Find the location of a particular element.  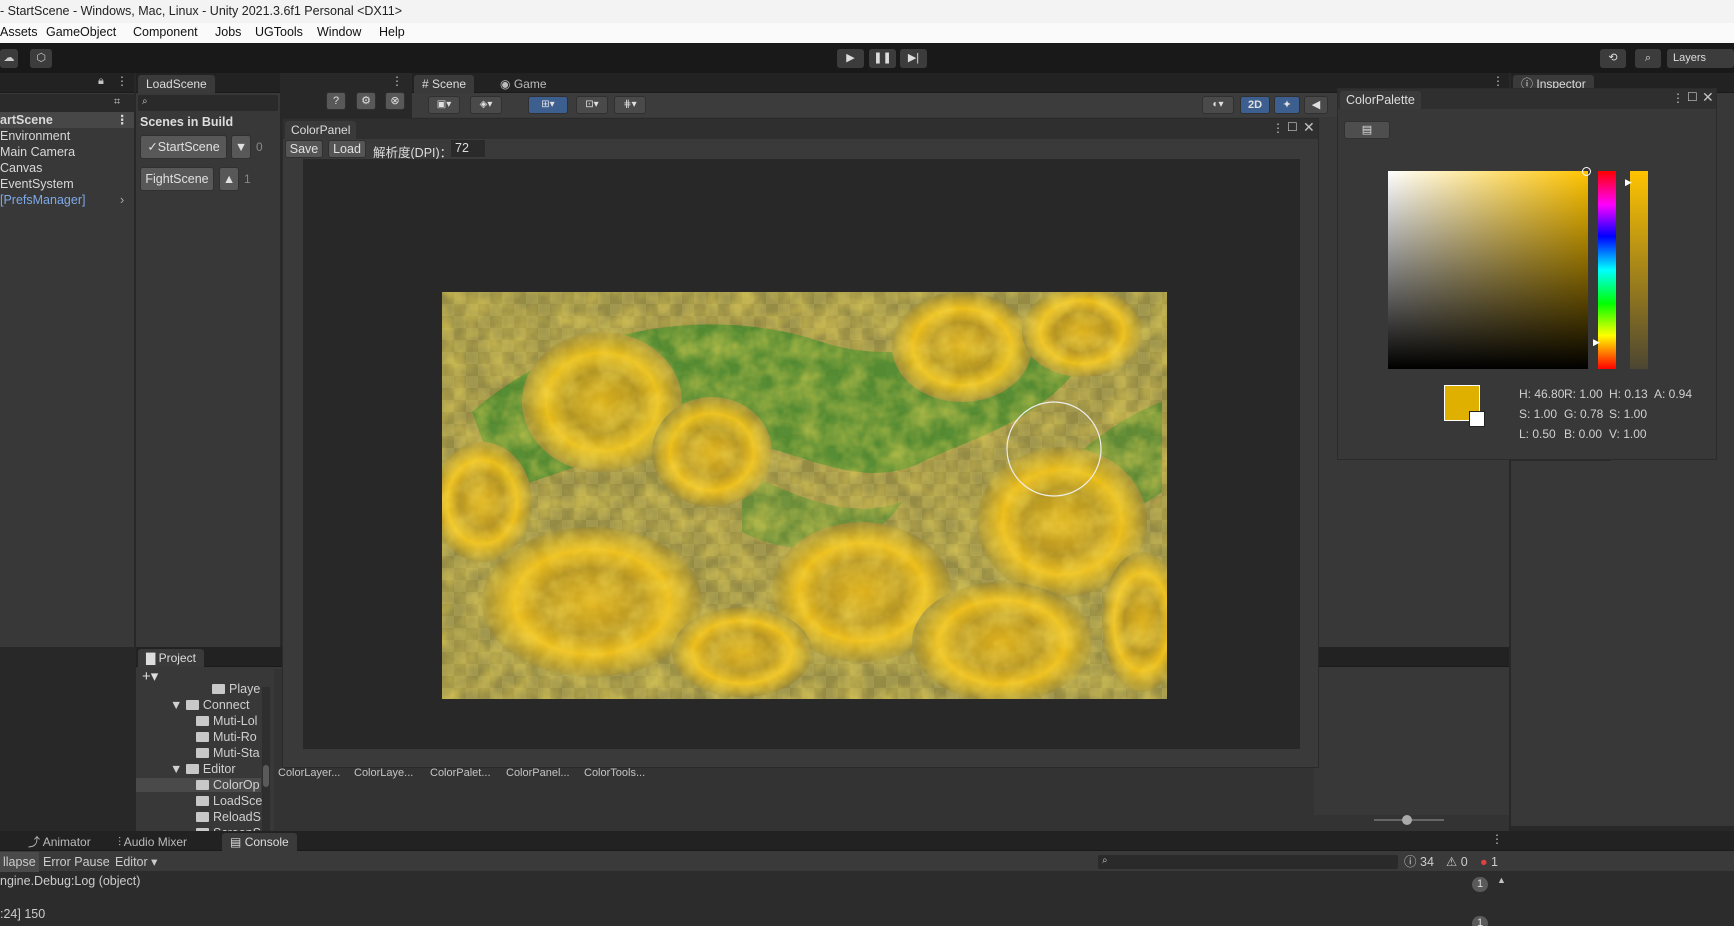

loadscene-search: ⌕ is located at coordinates (208, 103).